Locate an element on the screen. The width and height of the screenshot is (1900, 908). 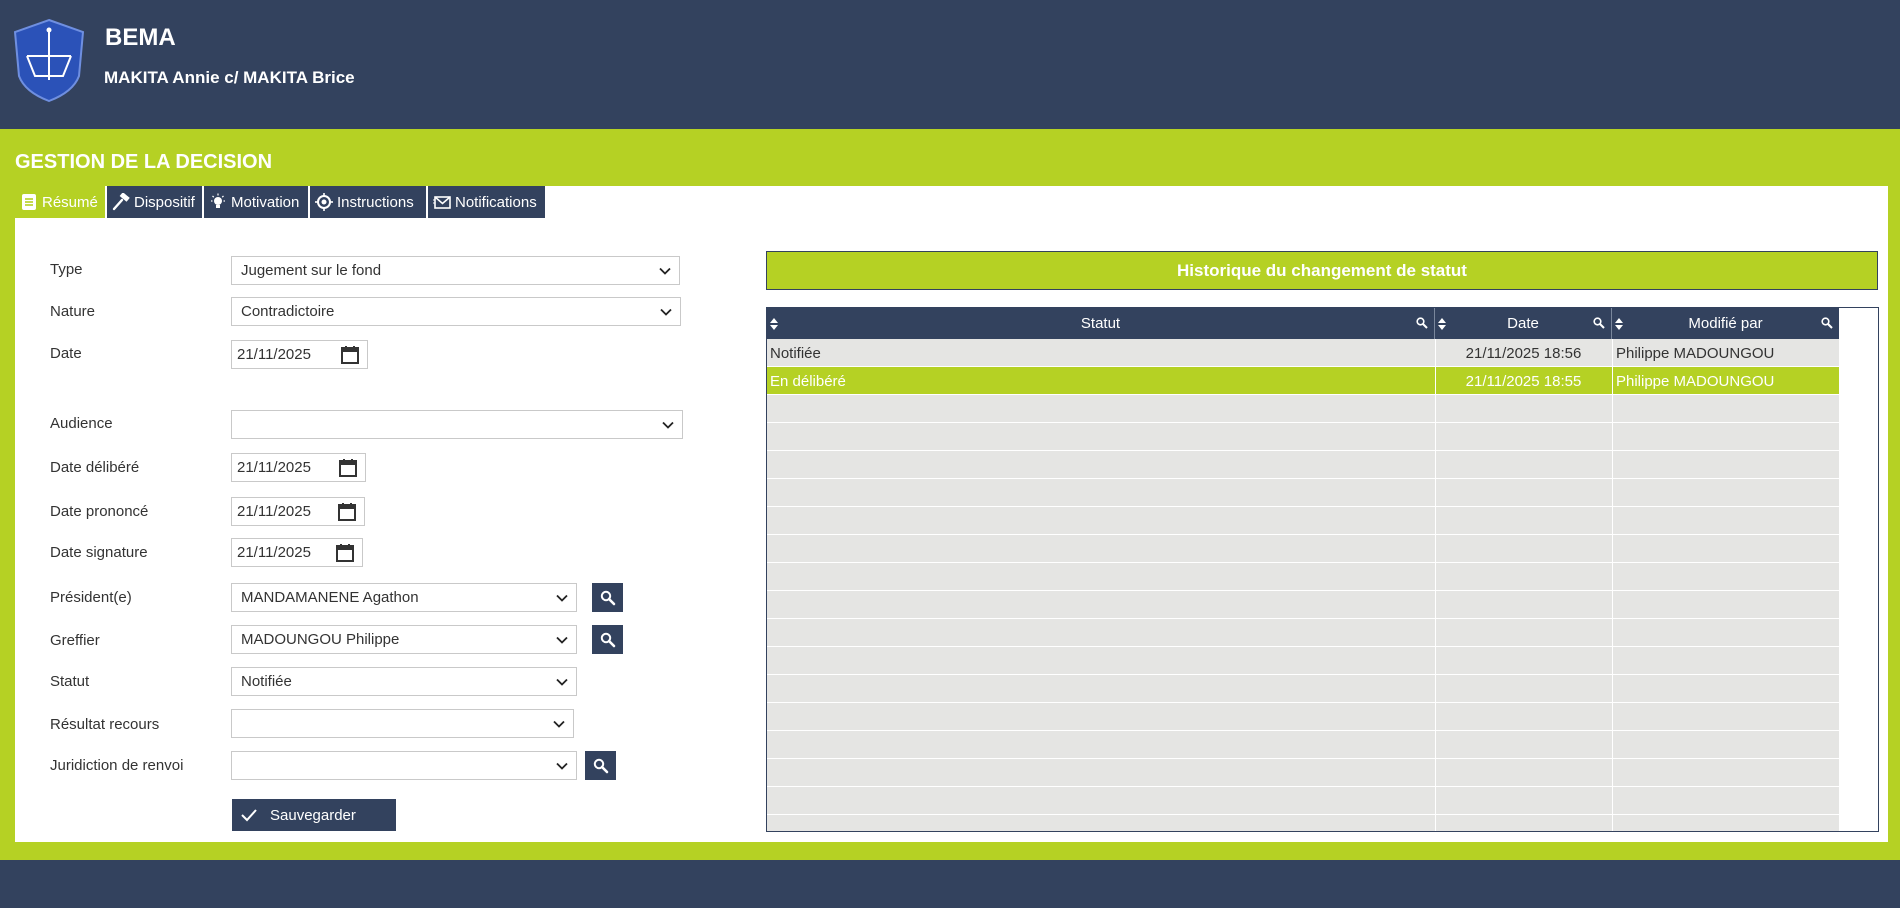
date-delibere-label: Date délibéré is located at coordinates (95, 467).